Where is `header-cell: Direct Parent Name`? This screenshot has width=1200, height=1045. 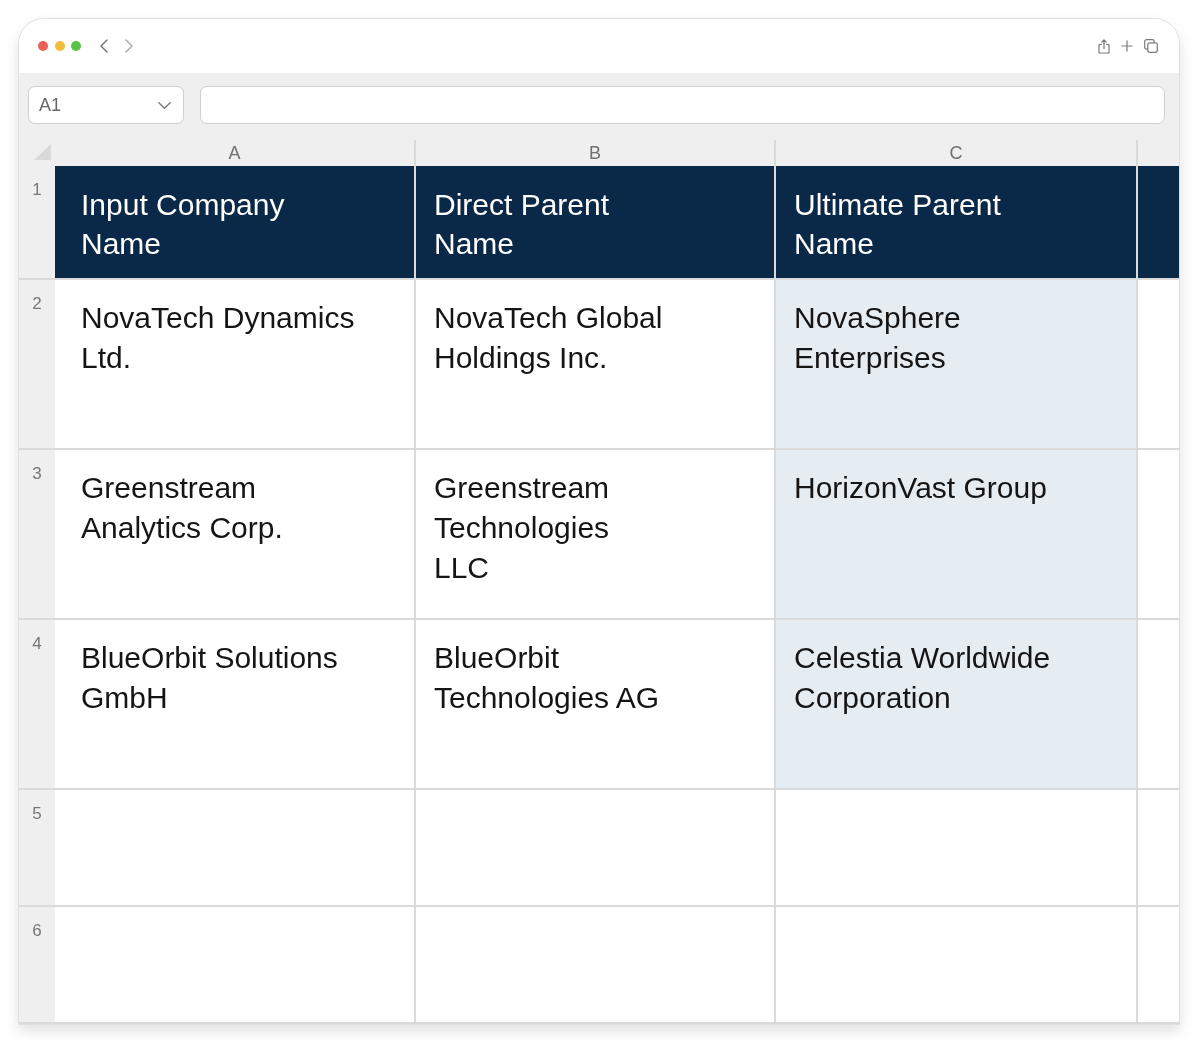
header-cell: Direct Parent Name is located at coordinates (596, 223).